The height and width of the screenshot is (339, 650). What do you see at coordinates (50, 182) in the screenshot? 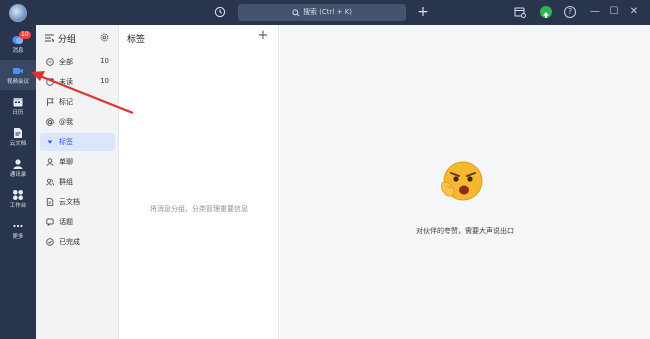
I see `group-icon` at bounding box center [50, 182].